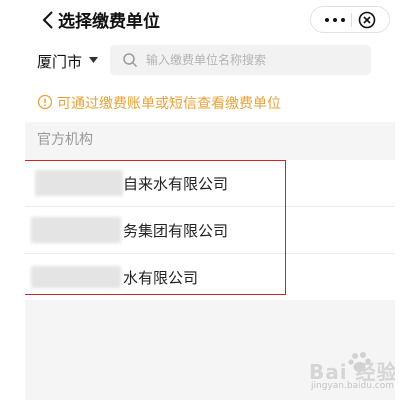 The height and width of the screenshot is (400, 420). I want to click on close-circle-icon, so click(367, 20).